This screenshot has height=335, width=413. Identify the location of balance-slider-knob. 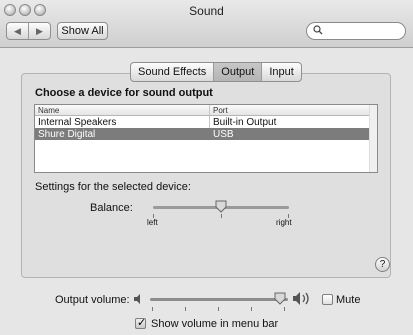
(221, 206).